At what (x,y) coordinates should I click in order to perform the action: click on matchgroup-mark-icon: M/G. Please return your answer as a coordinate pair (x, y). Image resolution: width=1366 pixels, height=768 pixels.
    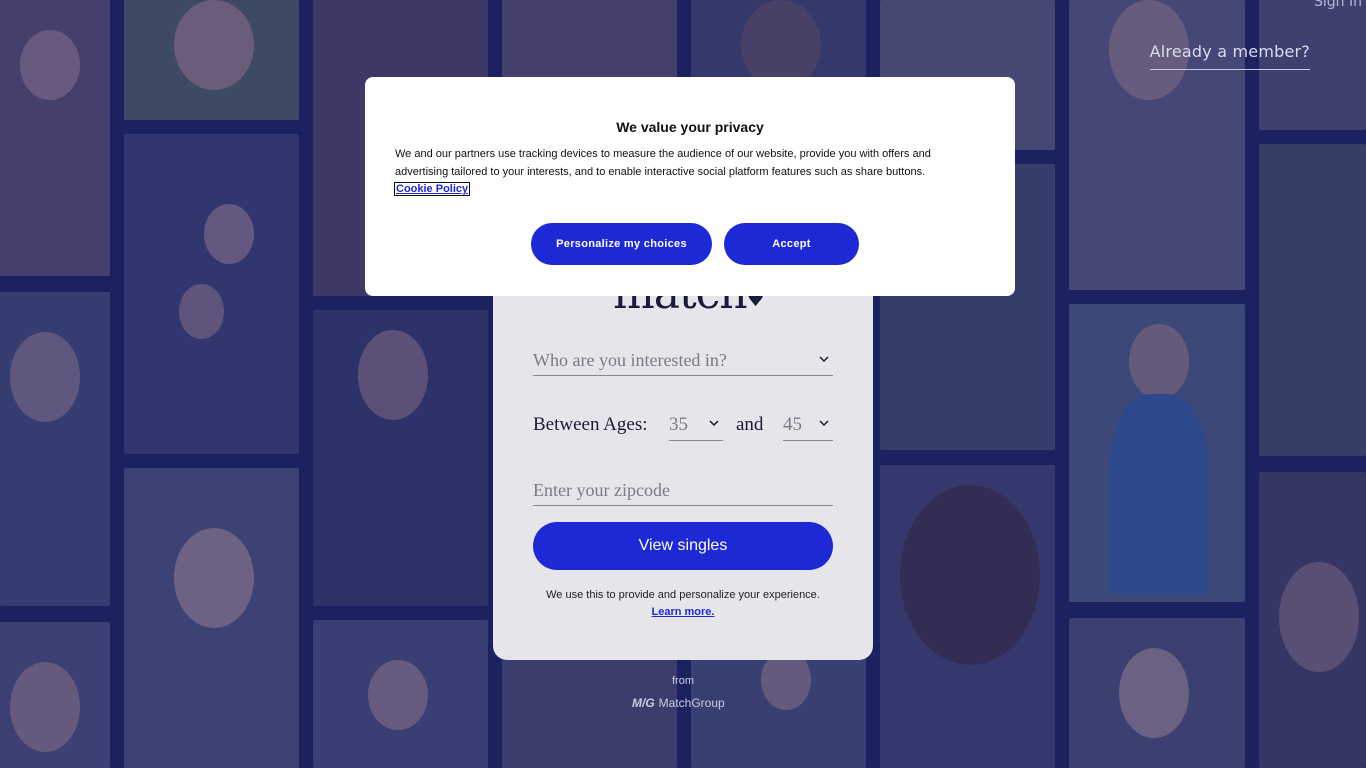
    Looking at the image, I should click on (643, 703).